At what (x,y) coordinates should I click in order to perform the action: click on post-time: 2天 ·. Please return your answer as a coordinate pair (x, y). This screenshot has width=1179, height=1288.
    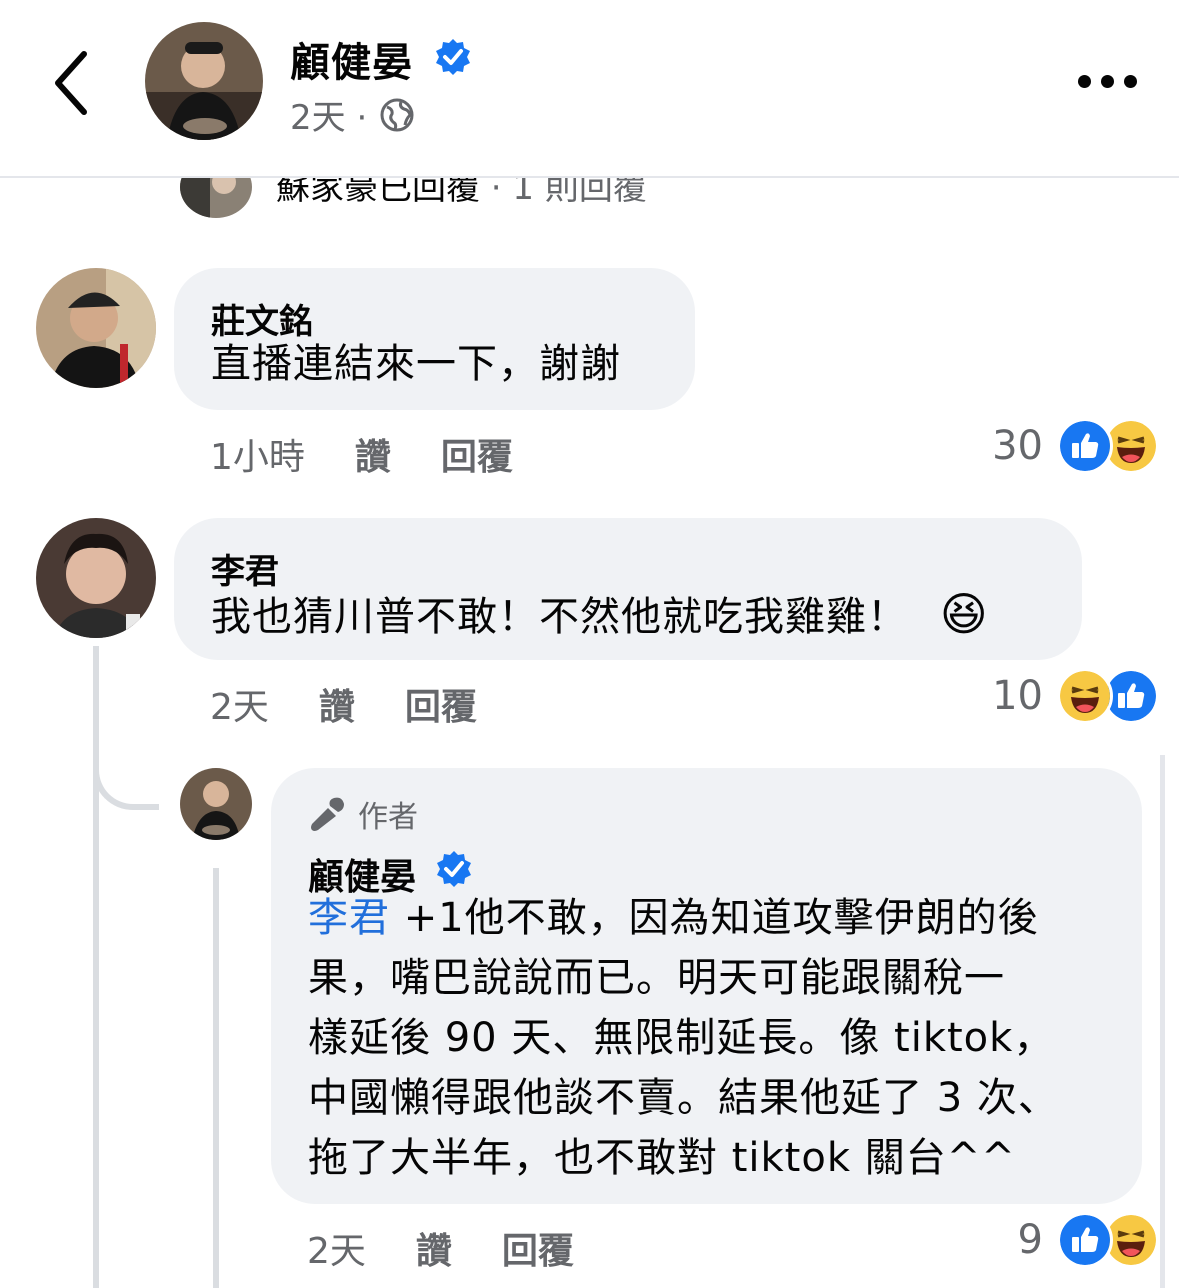
    Looking at the image, I should click on (352, 114).